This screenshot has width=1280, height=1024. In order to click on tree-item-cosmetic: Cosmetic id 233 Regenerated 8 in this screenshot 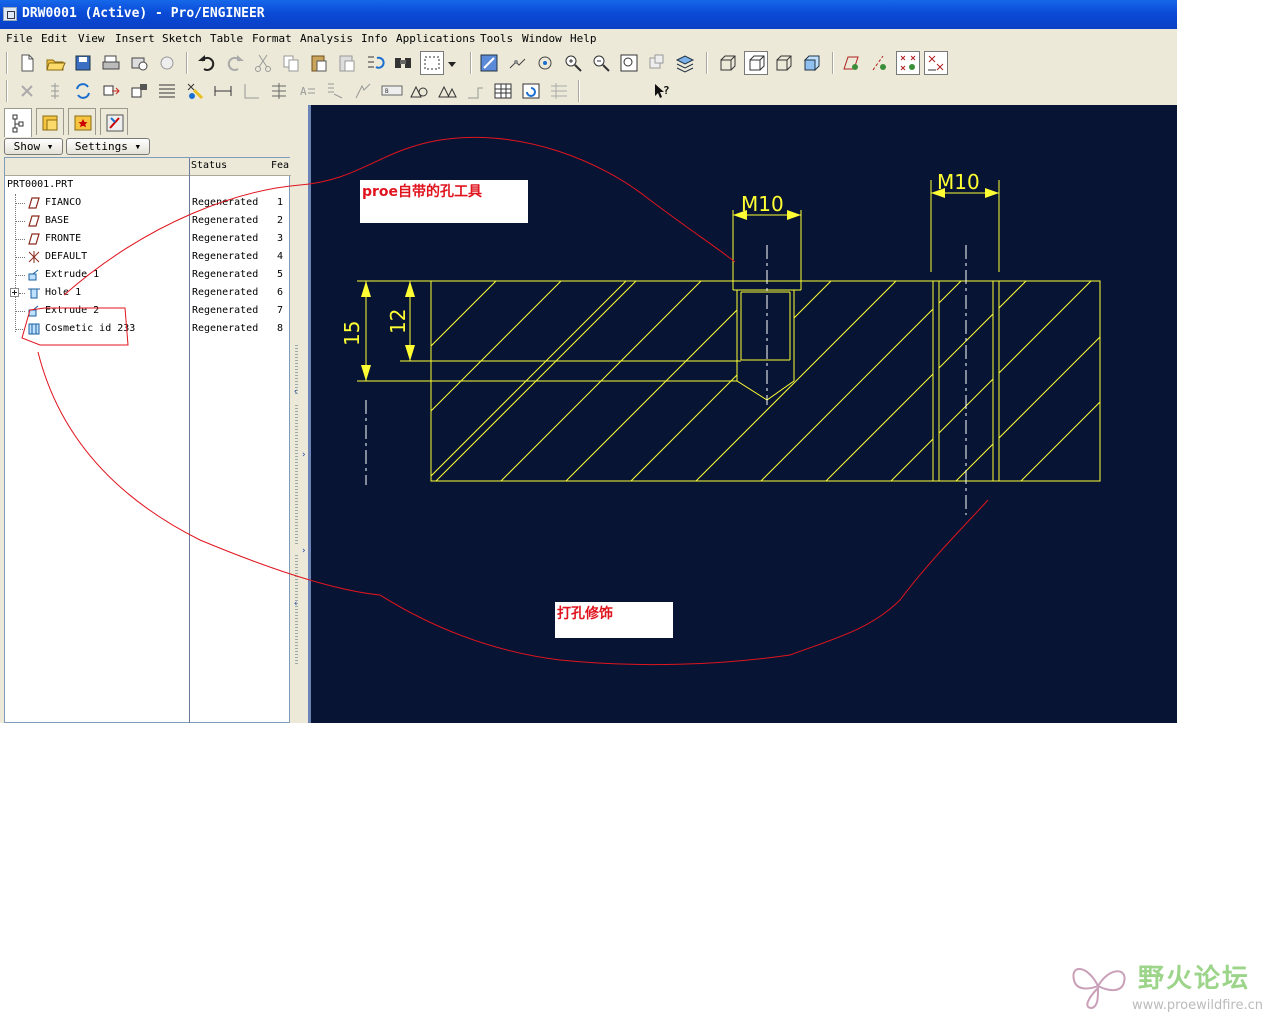, I will do `click(147, 329)`.